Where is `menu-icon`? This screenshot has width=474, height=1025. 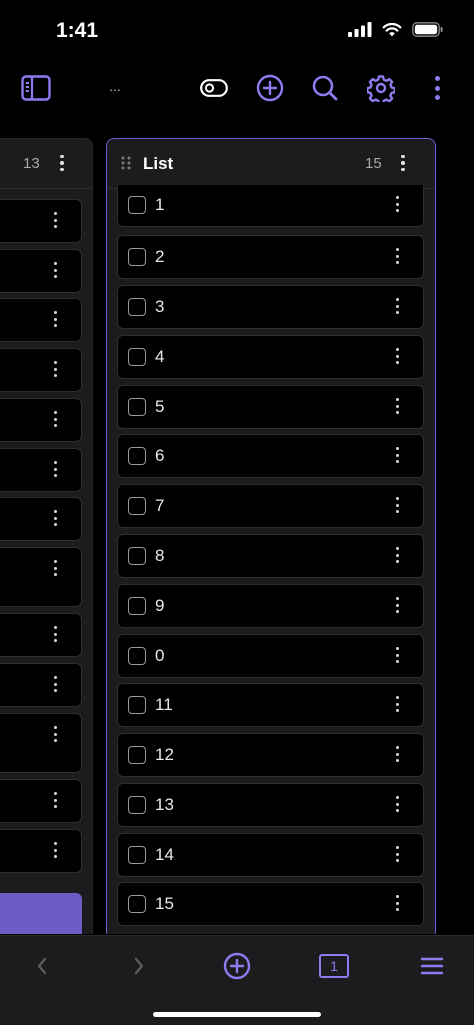 menu-icon is located at coordinates (432, 966).